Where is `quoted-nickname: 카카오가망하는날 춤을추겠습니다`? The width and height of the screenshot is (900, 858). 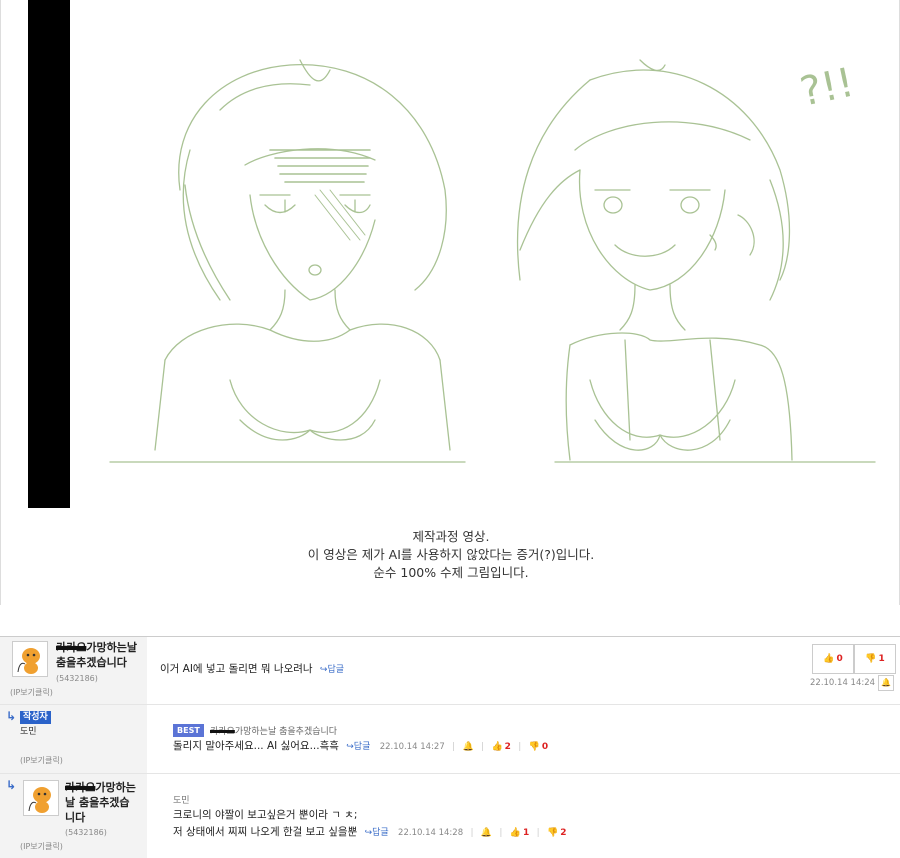 quoted-nickname: 카카오가망하는날 춤을추겠습니다 is located at coordinates (273, 730).